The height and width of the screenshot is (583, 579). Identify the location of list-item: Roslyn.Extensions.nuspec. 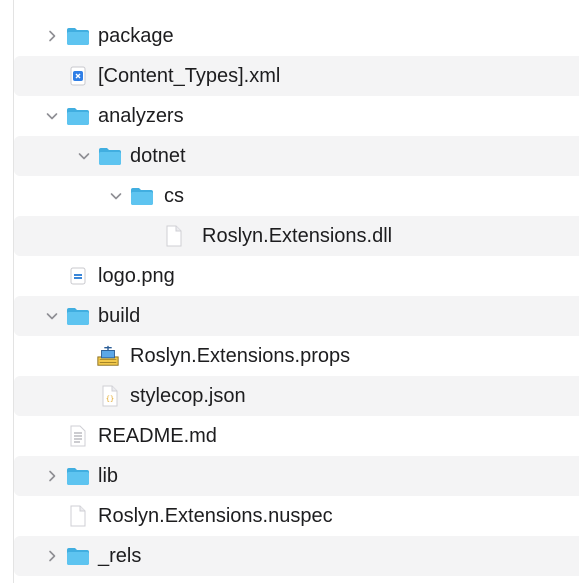
(296, 516).